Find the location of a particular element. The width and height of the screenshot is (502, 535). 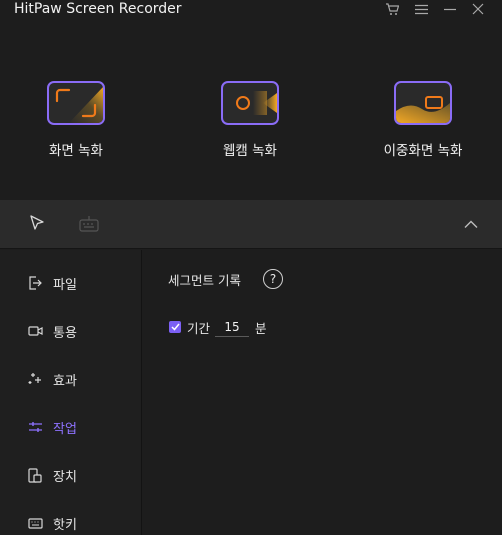

sidebar-item-device: 장치 is located at coordinates (70, 475).